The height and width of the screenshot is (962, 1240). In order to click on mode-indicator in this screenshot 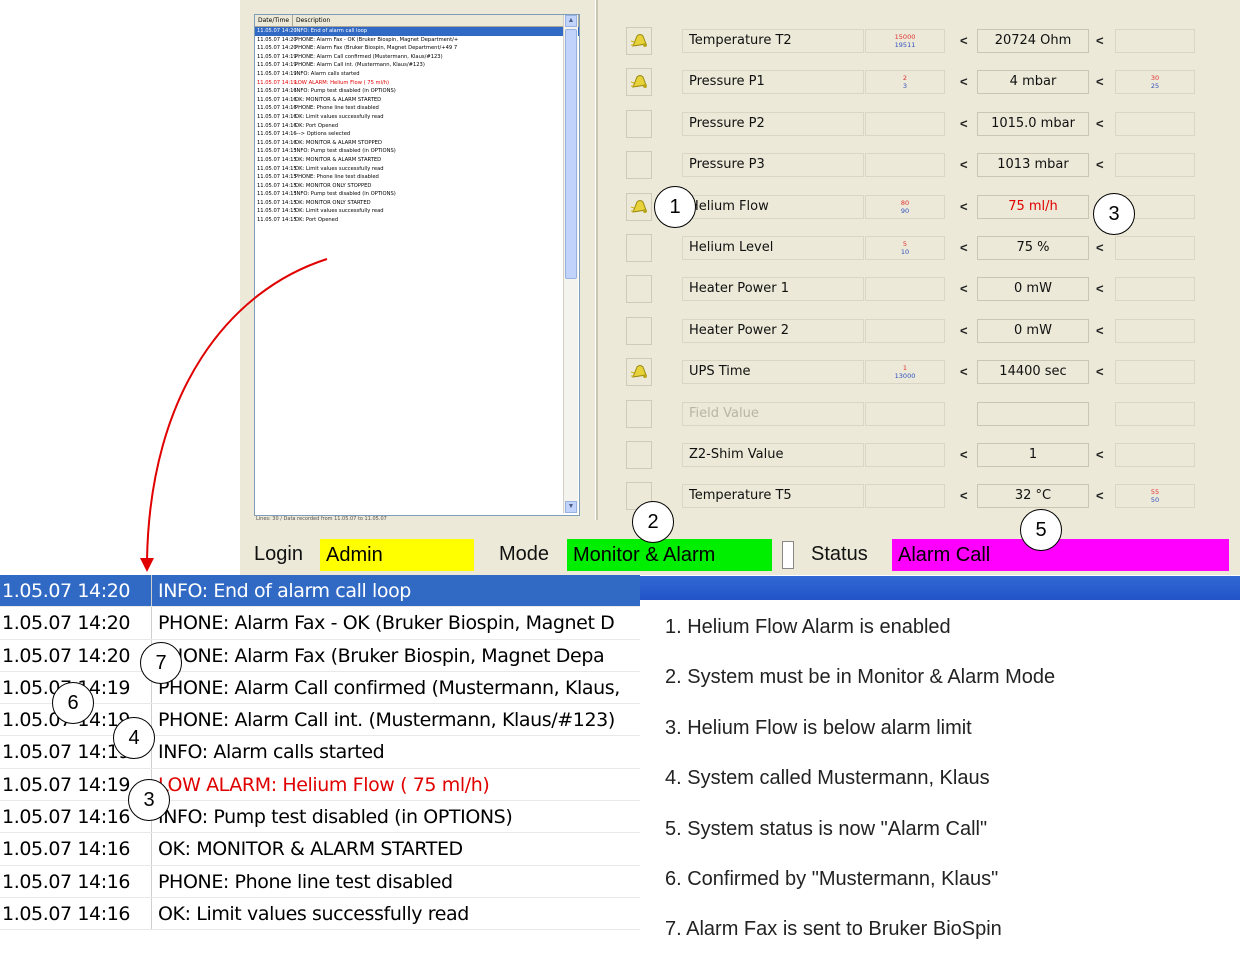, I will do `click(788, 555)`.